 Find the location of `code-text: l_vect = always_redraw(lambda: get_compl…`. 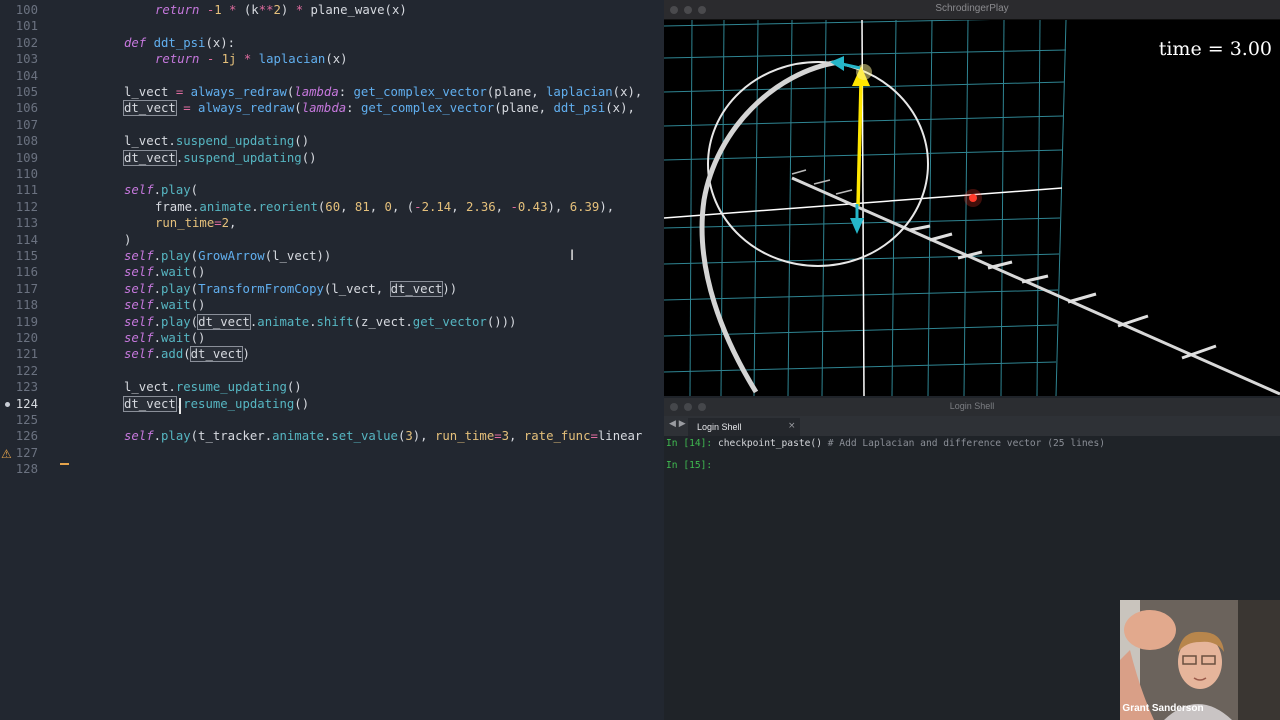

code-text: l_vect = always_redraw(lambda: get_compl… is located at coordinates (383, 92).